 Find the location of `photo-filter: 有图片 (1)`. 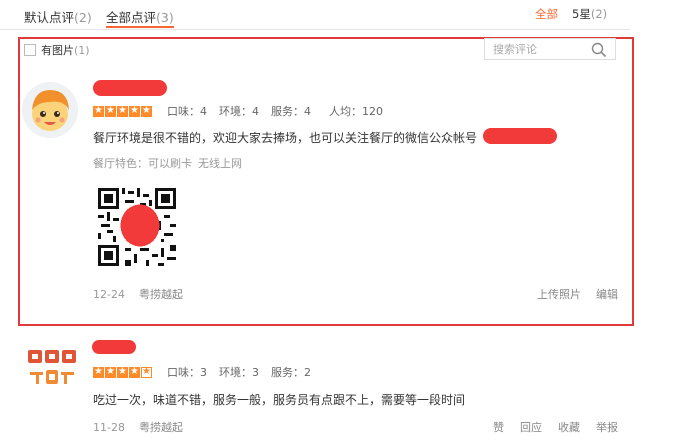

photo-filter: 有图片 (1) is located at coordinates (57, 50).